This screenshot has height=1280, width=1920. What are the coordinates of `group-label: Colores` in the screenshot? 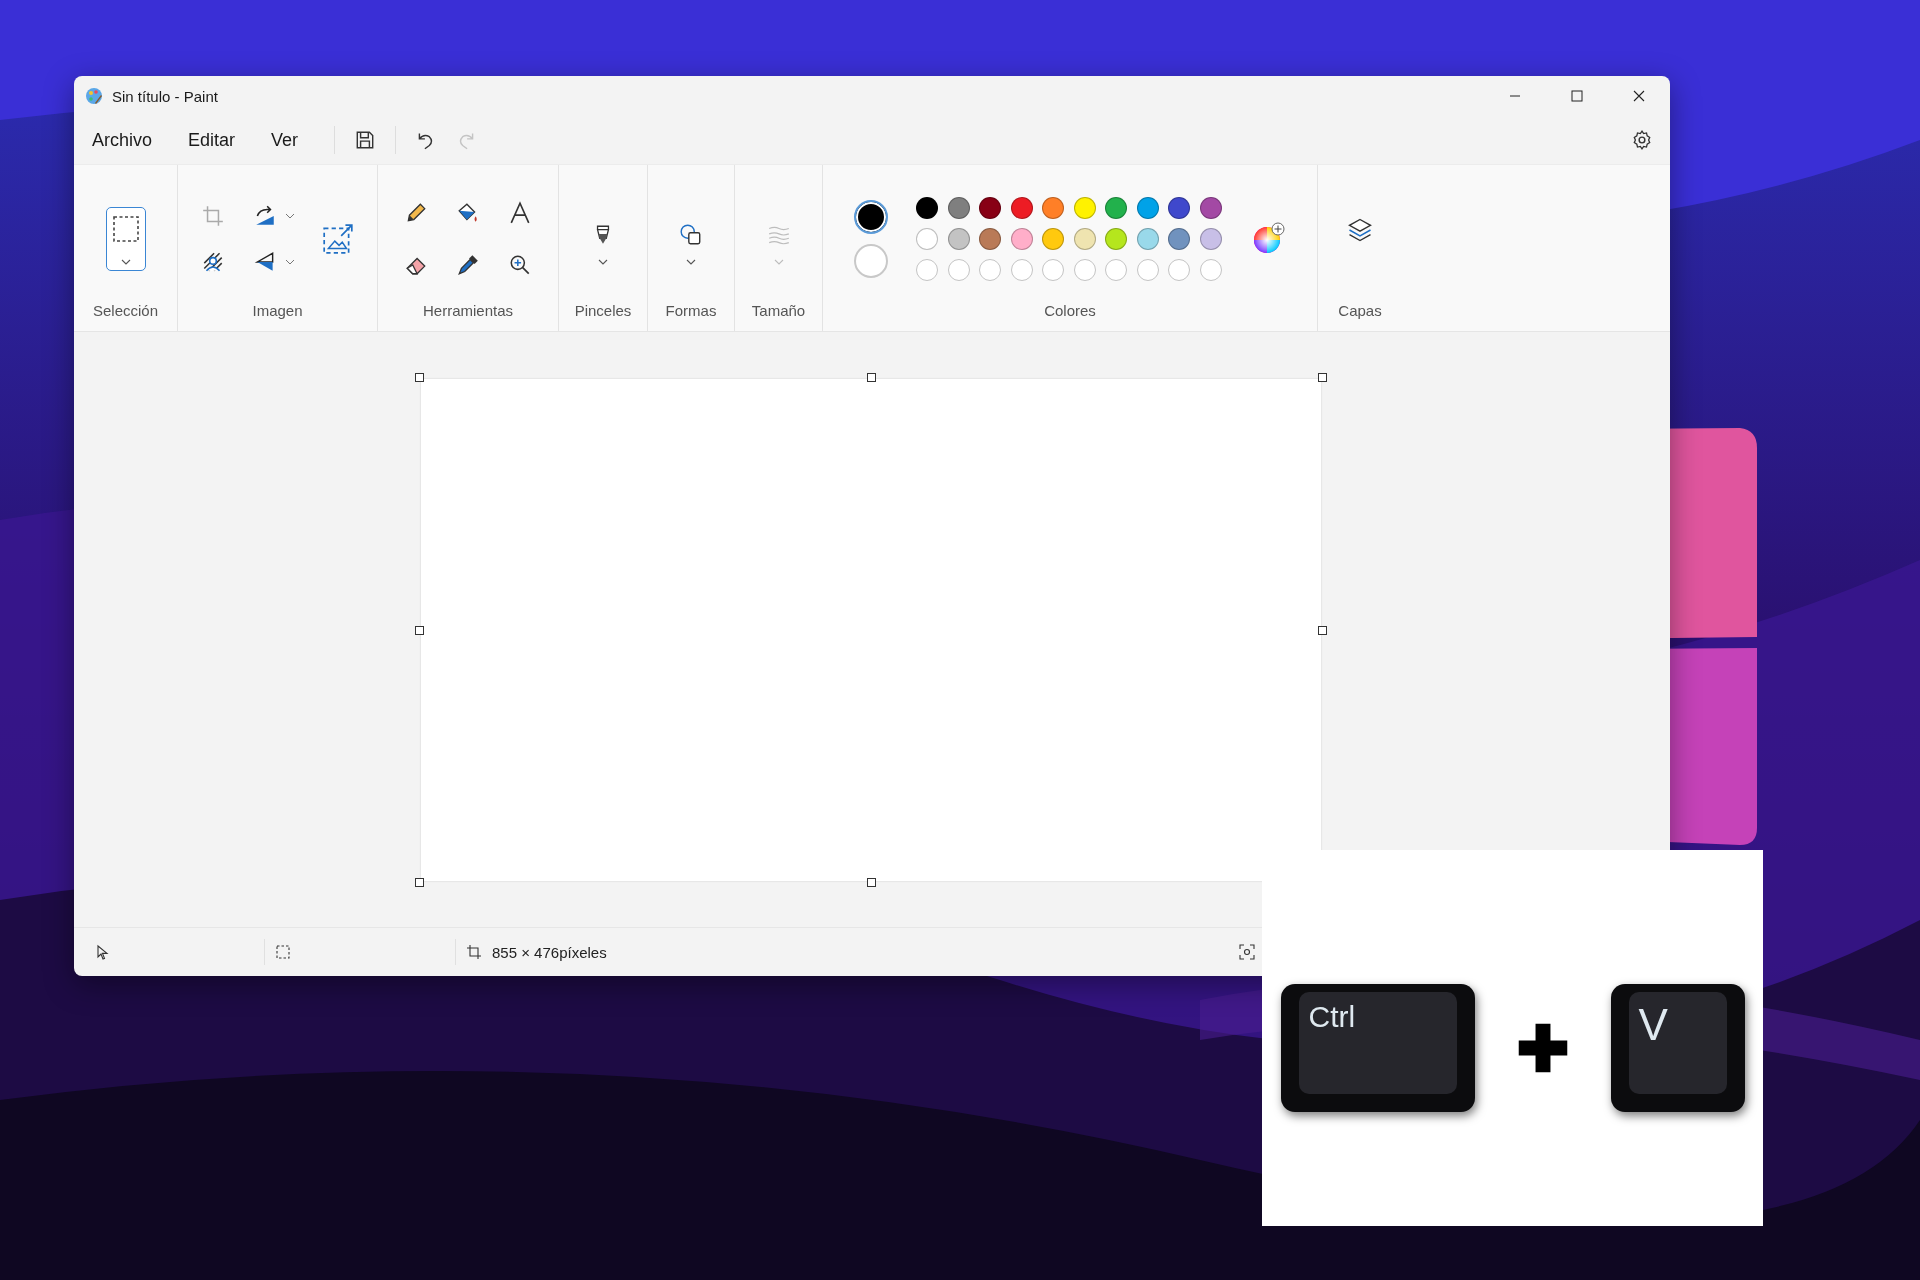 It's located at (1070, 310).